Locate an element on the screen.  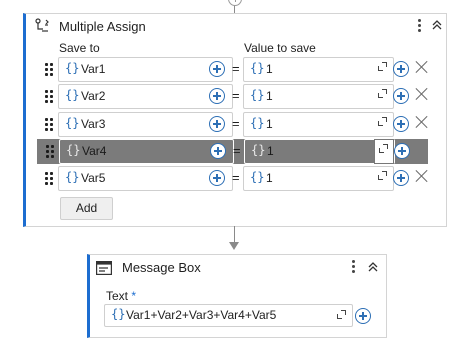
assignment-row: {} Var2 ={} 1 is located at coordinates (232, 96).